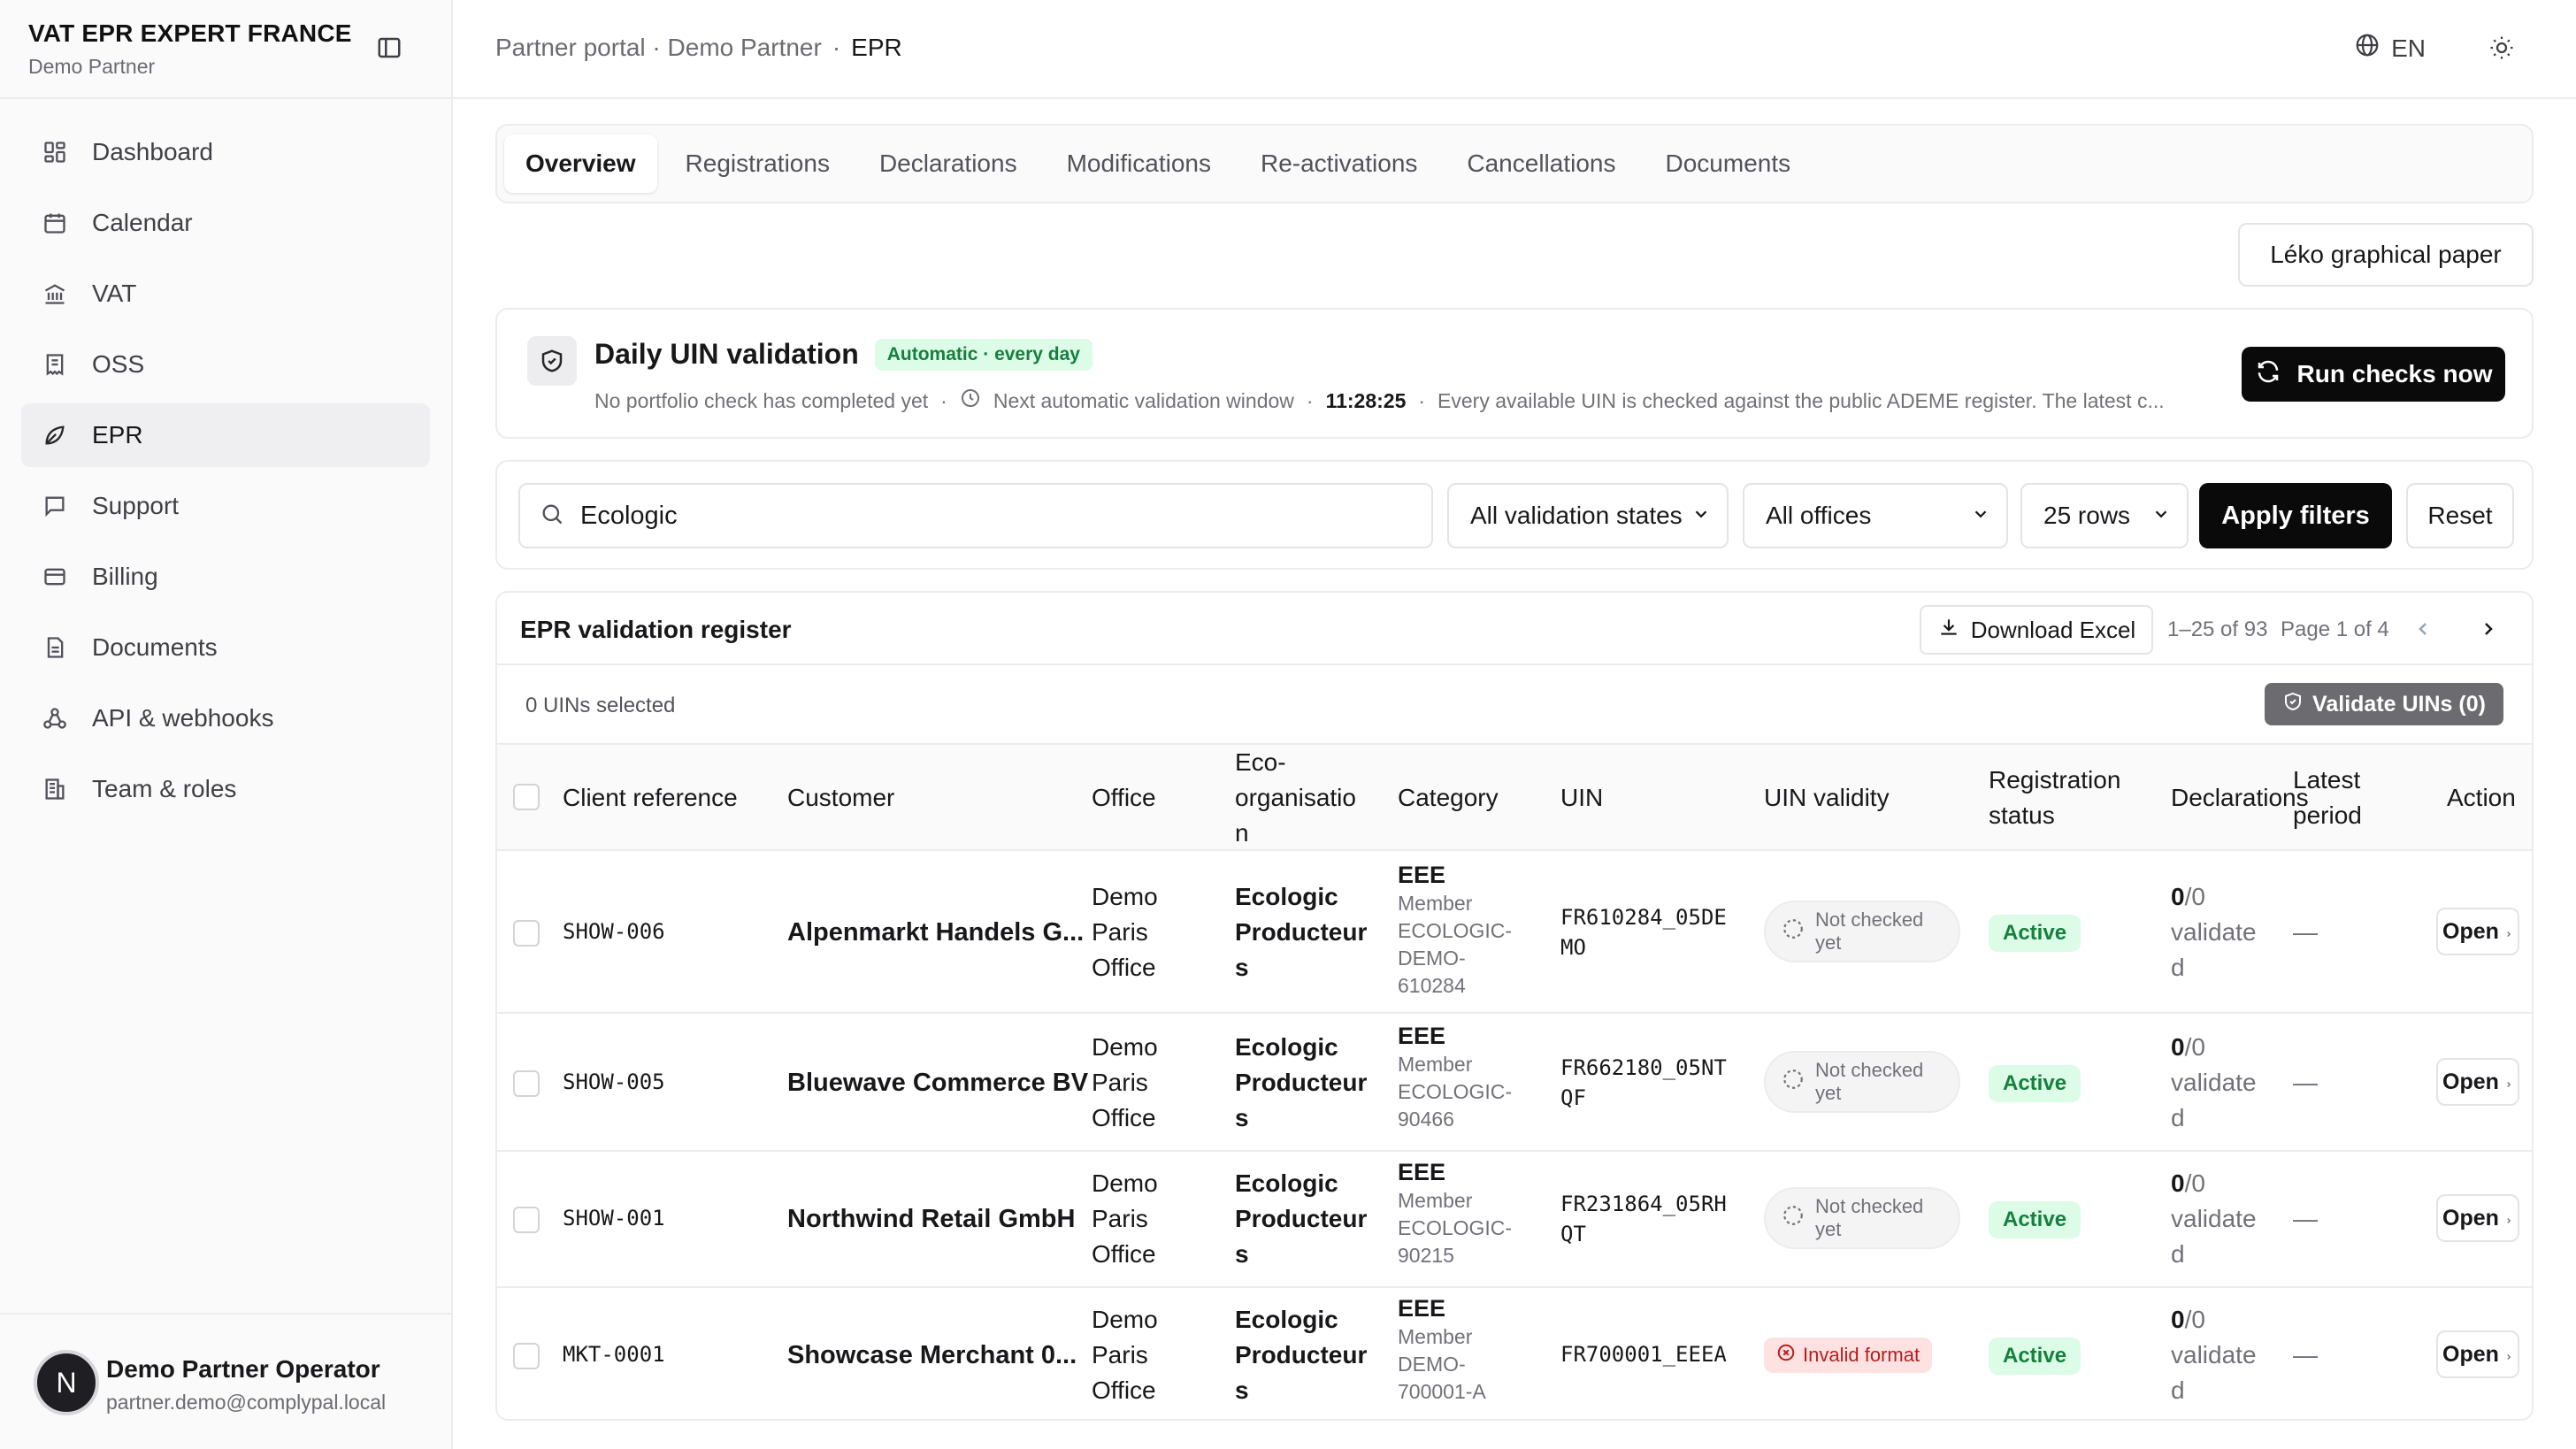 This screenshot has height=1449, width=2576. What do you see at coordinates (225, 152) in the screenshot?
I see `sidebar-item-dashboard: Dashboard` at bounding box center [225, 152].